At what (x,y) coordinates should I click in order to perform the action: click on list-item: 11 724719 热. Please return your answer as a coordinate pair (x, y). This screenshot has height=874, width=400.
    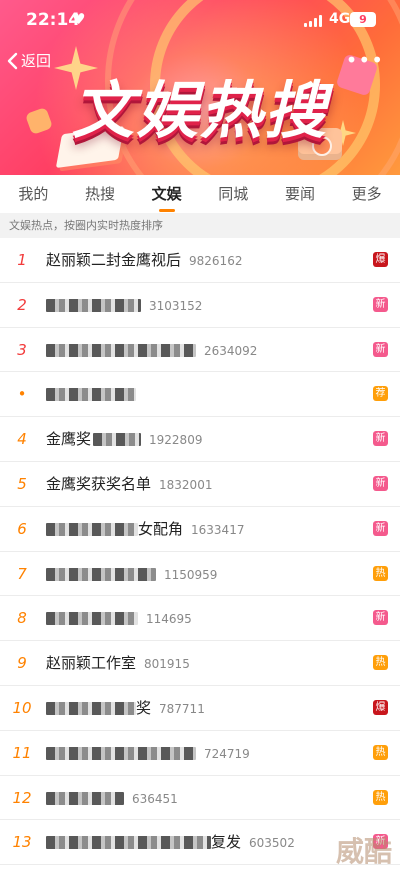
    Looking at the image, I should click on (200, 753).